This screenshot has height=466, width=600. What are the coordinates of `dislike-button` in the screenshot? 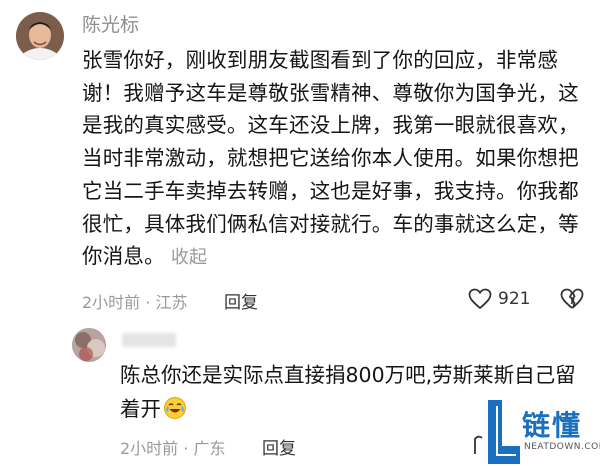 It's located at (572, 301).